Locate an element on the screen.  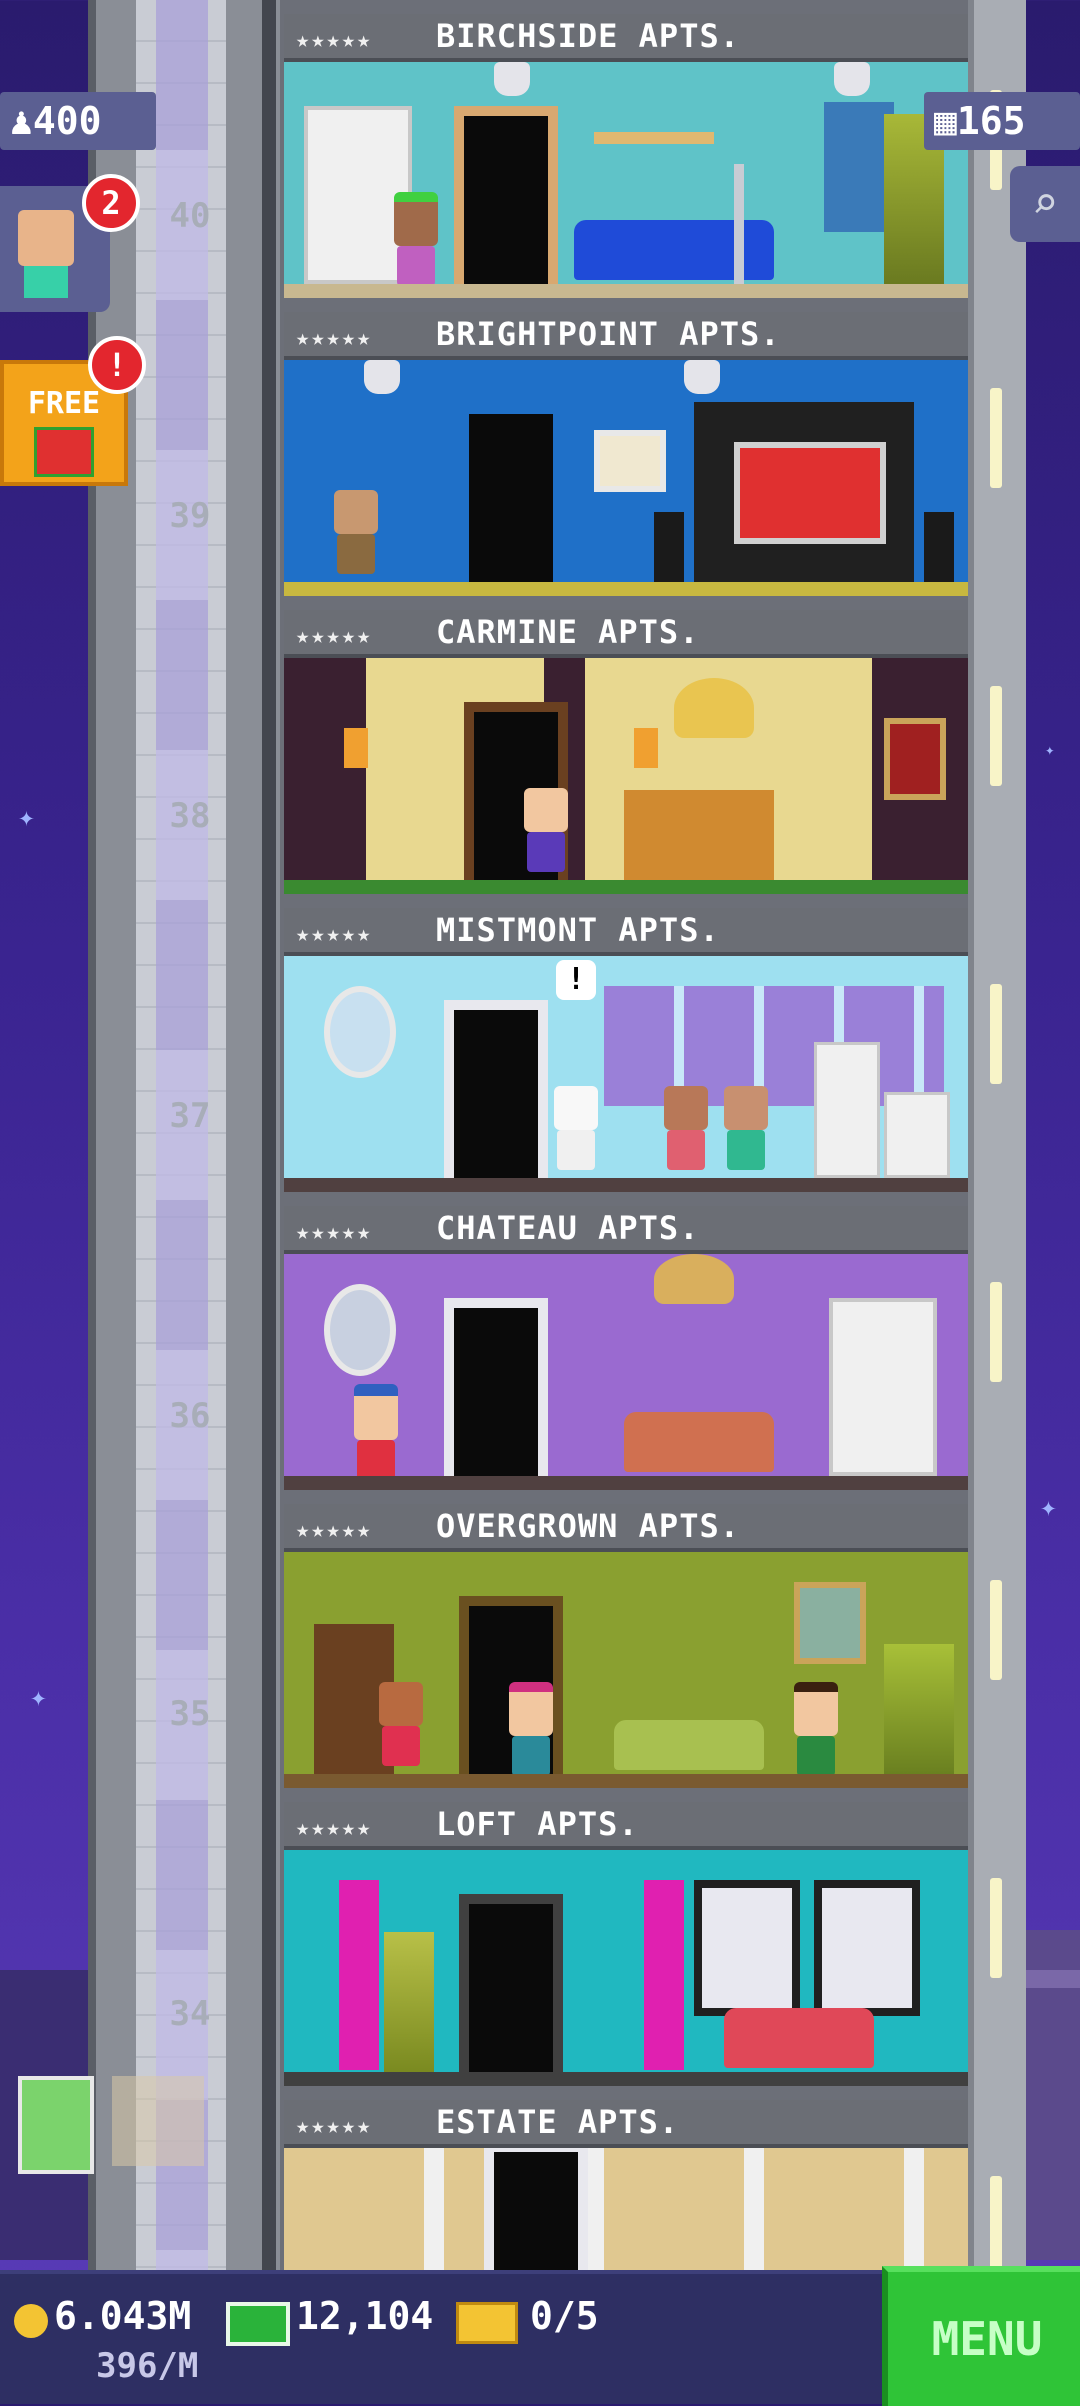
coin-rate: 396/M is located at coordinates (147, 2366).